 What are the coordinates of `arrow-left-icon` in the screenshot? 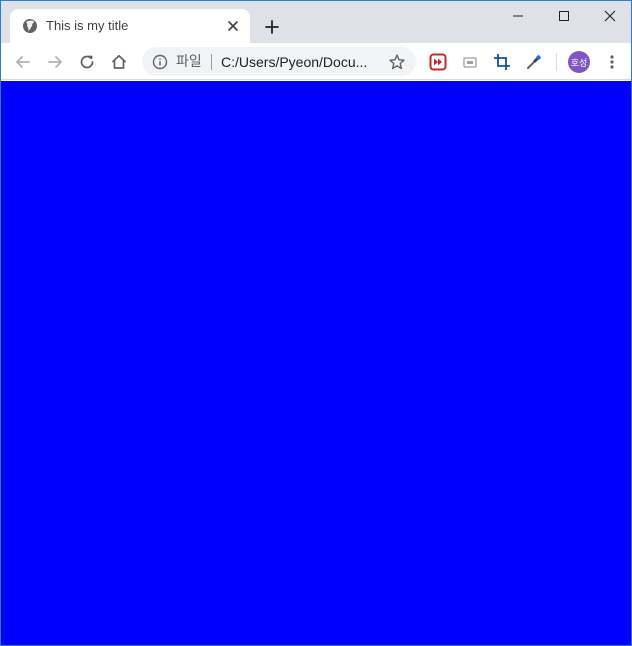 It's located at (23, 62).